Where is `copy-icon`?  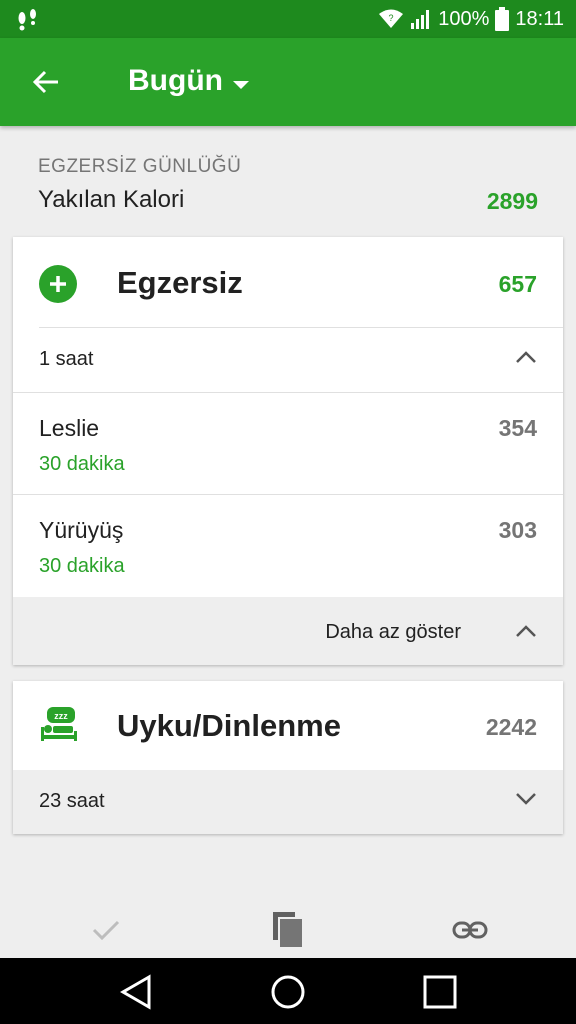
copy-icon is located at coordinates (288, 930).